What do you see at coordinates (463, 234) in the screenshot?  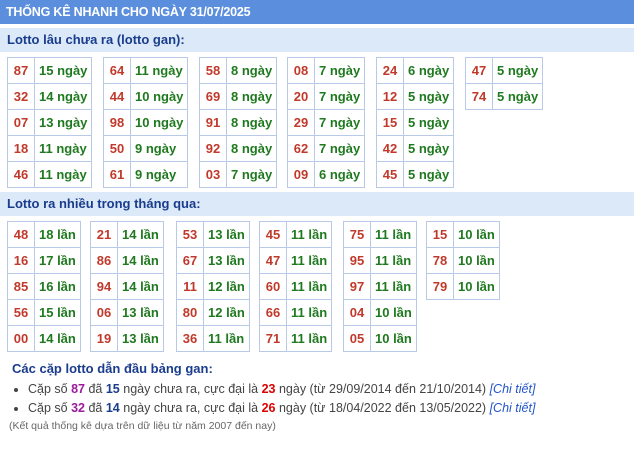 I see `freq-row: 15 10 lần` at bounding box center [463, 234].